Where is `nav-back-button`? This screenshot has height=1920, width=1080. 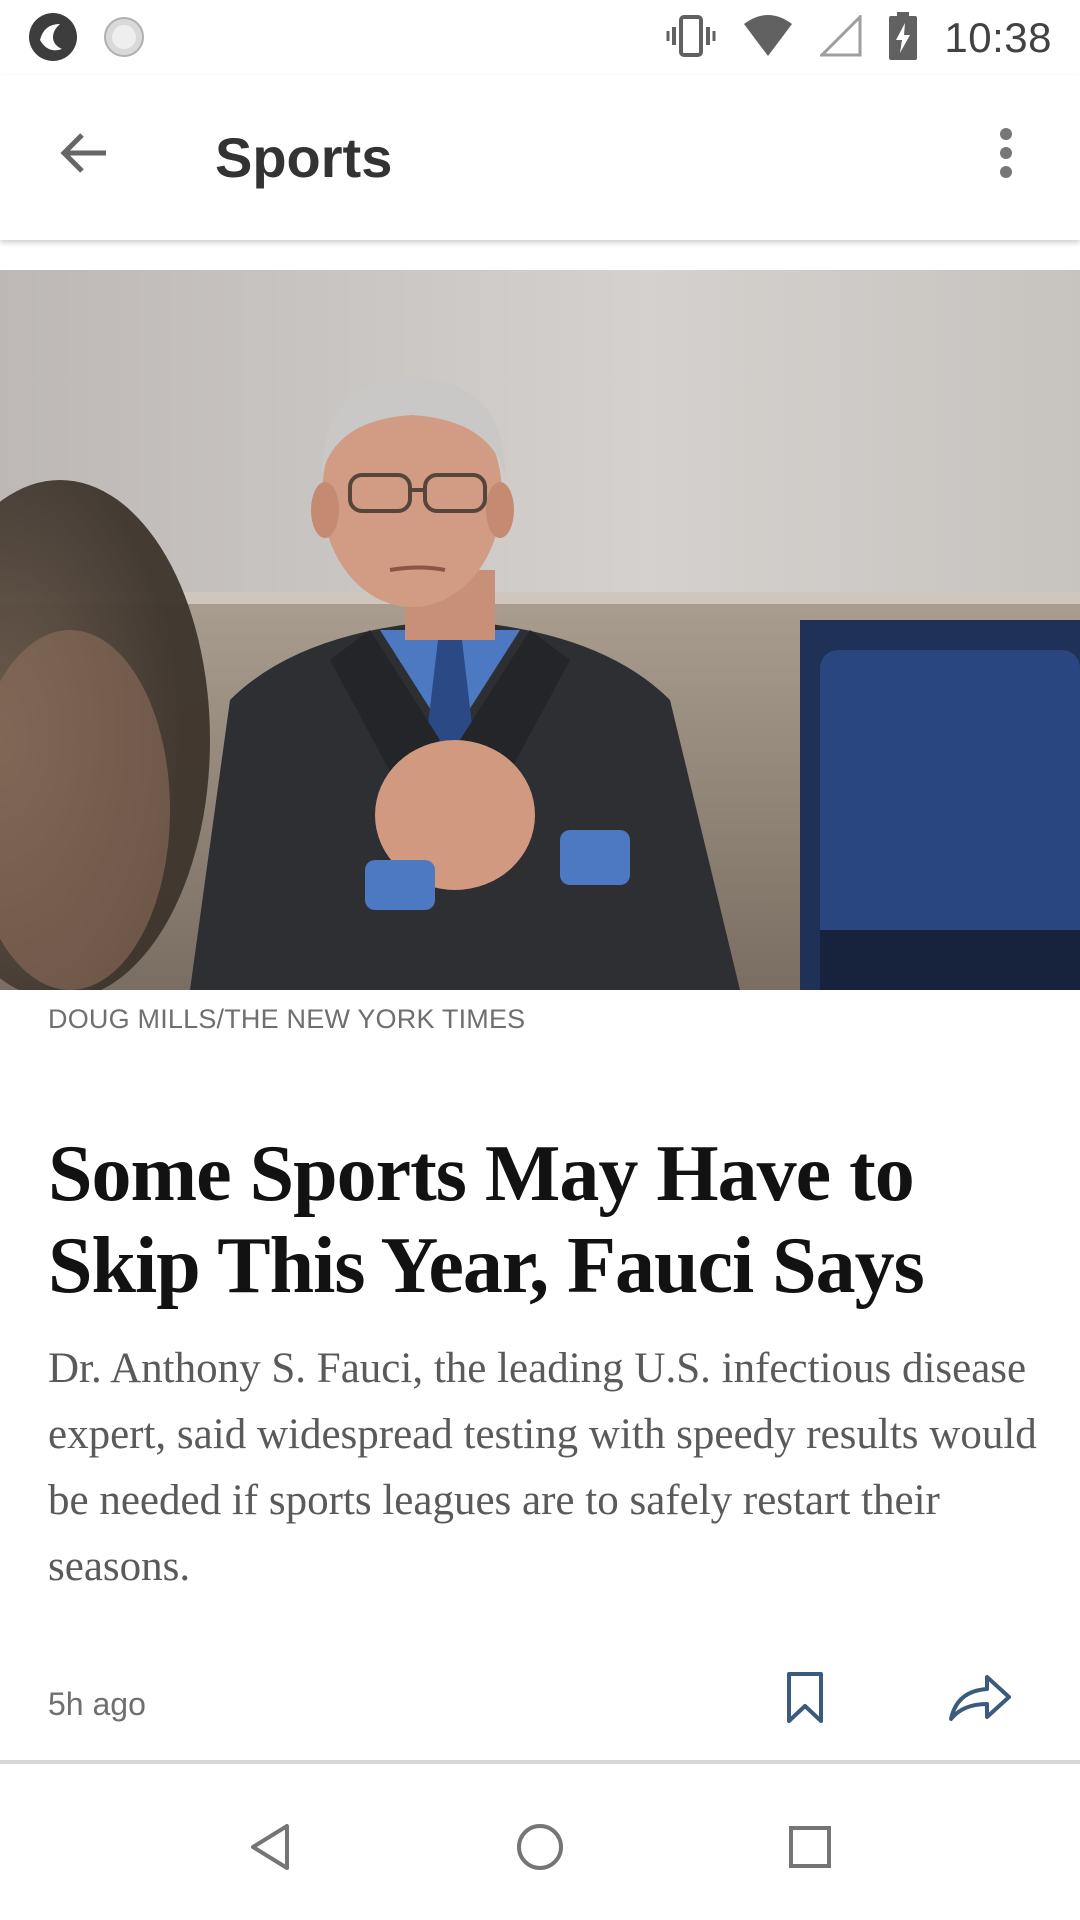 nav-back-button is located at coordinates (270, 1849).